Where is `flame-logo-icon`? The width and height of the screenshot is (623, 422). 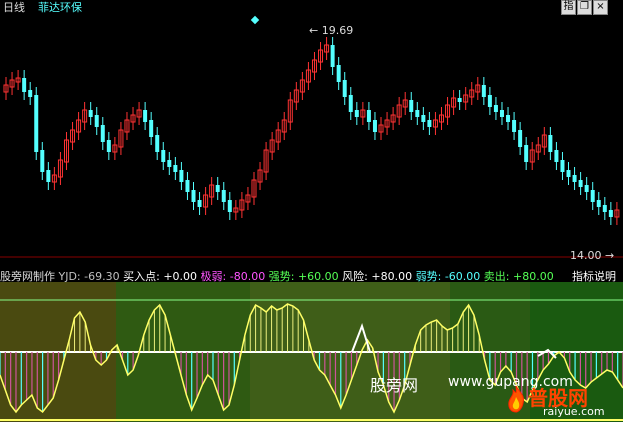 flame-logo-icon is located at coordinates (516, 399).